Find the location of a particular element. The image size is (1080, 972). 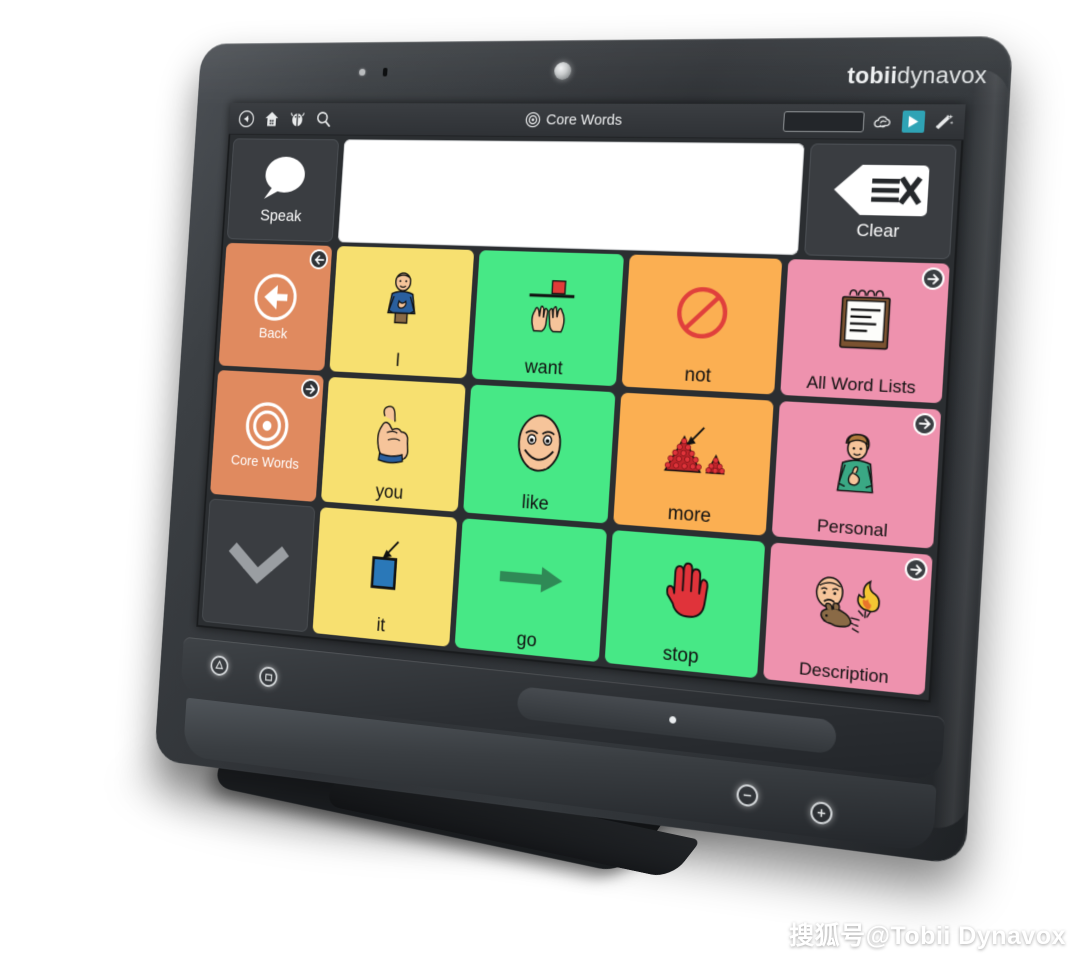

cell-label: like is located at coordinates (535, 504).